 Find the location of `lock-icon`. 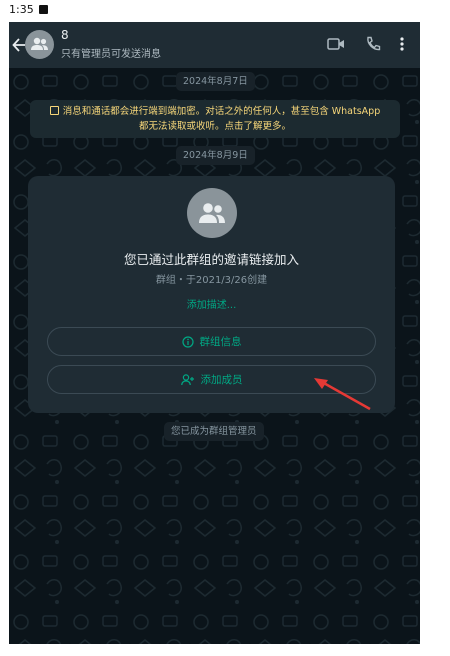

lock-icon is located at coordinates (54, 110).